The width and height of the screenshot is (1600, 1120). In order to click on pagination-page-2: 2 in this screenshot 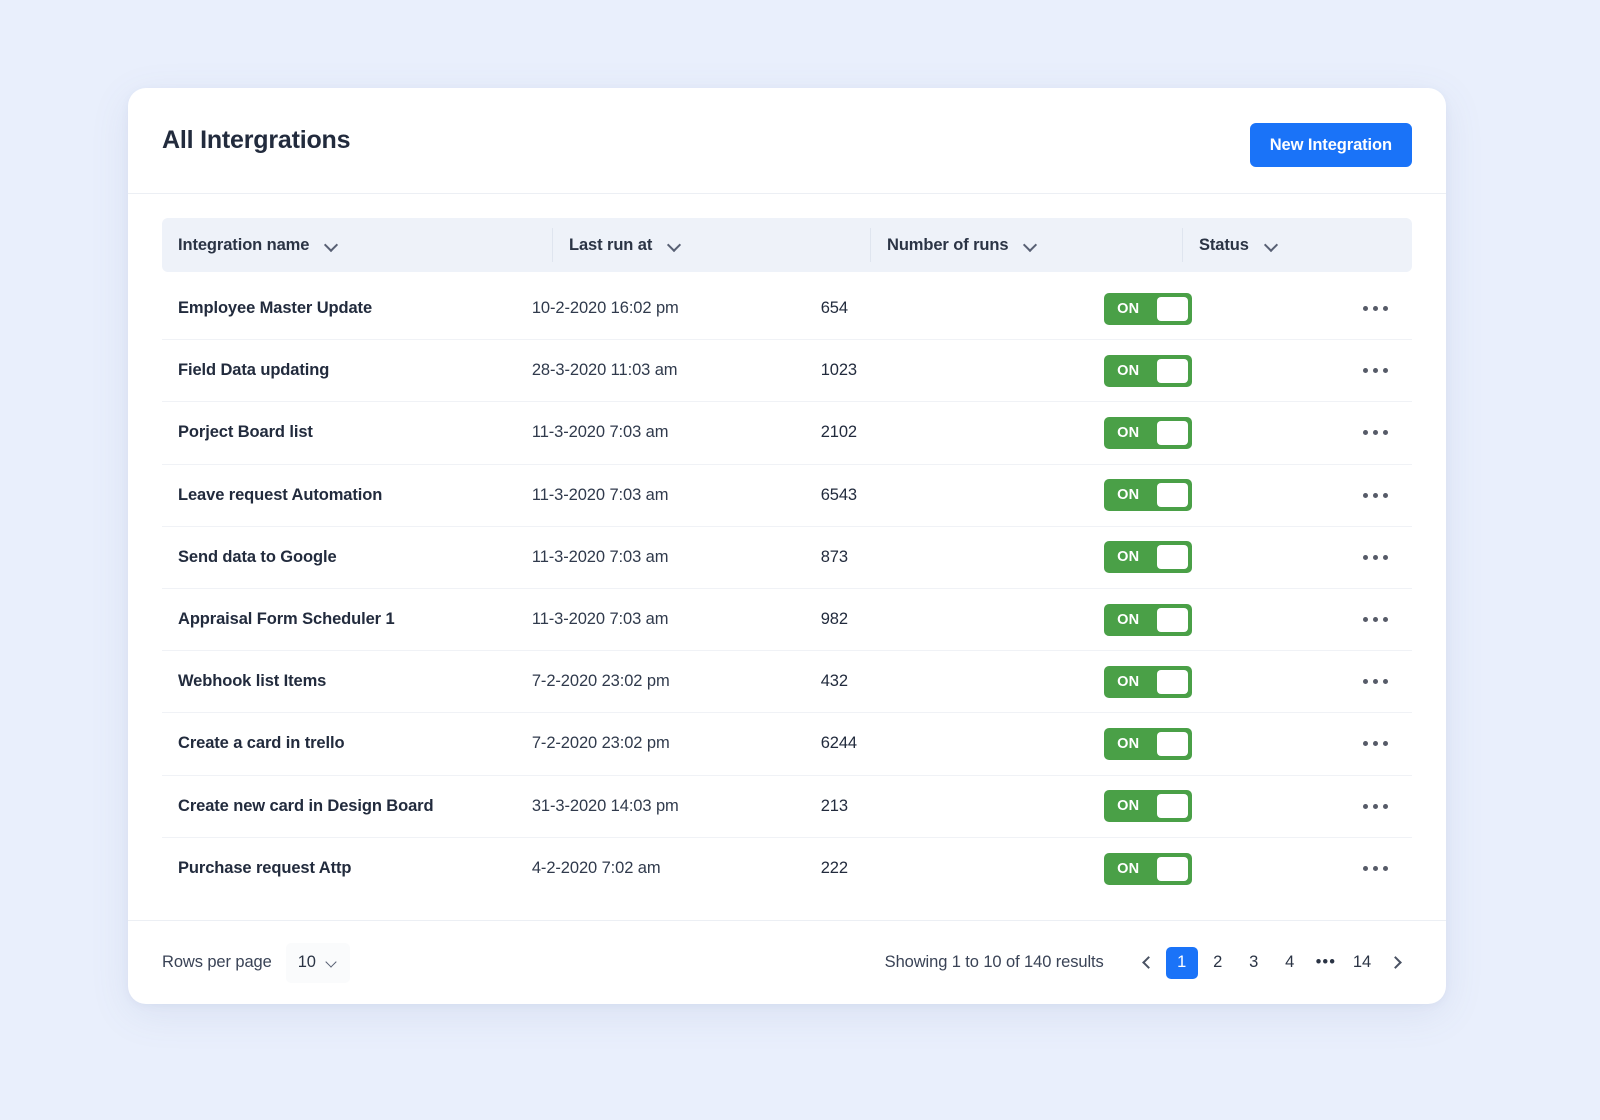, I will do `click(1218, 963)`.